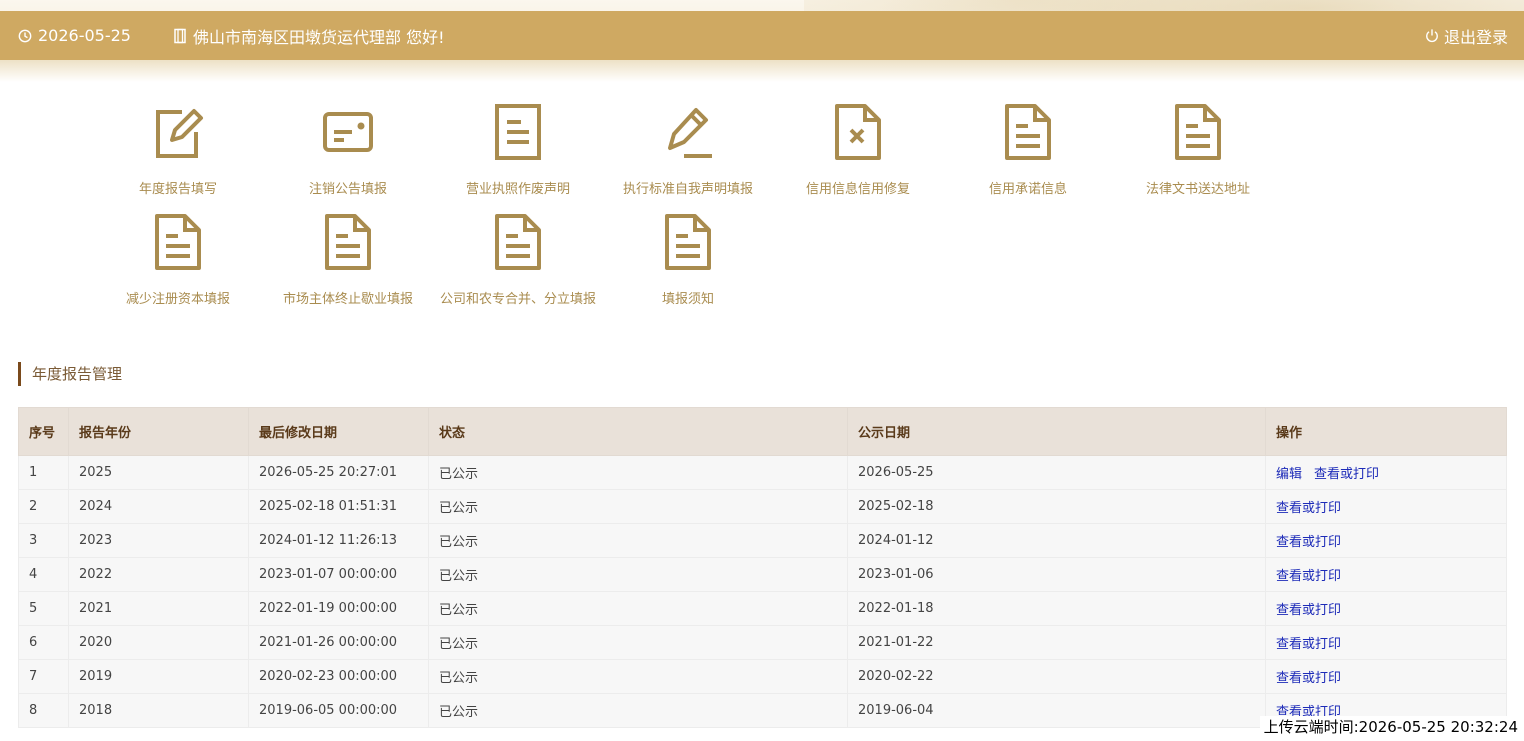  What do you see at coordinates (687, 189) in the screenshot?
I see `menu-item-label: 执行标准自我声明填报` at bounding box center [687, 189].